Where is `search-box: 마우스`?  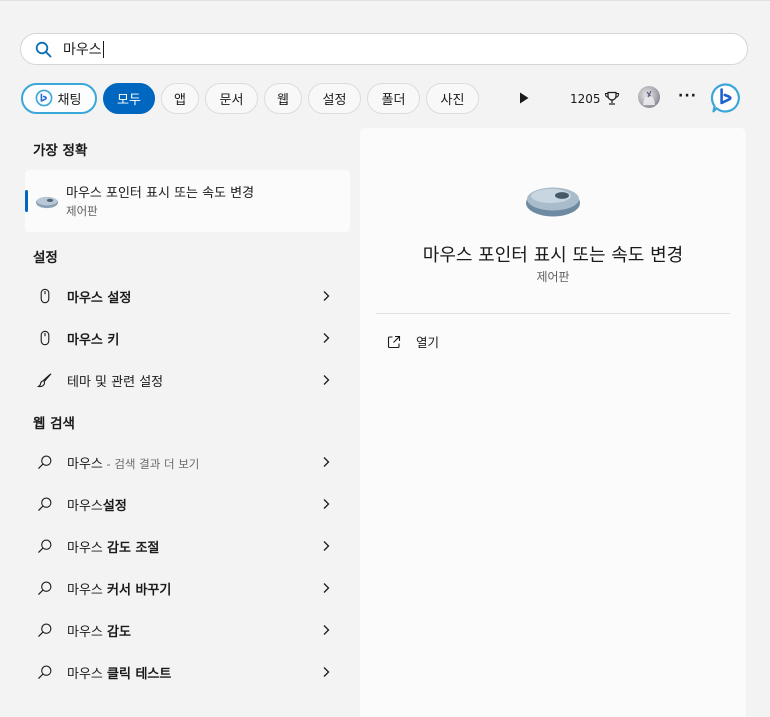 search-box: 마우스 is located at coordinates (384, 49).